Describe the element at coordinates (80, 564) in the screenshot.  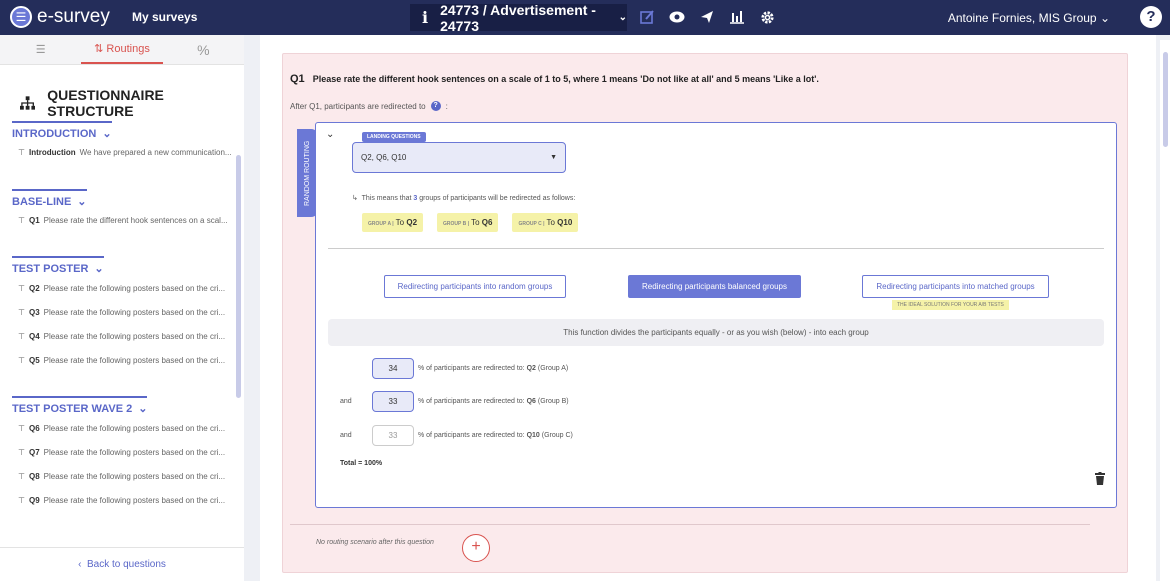
I see `chevron-left-icon: ‹` at that location.